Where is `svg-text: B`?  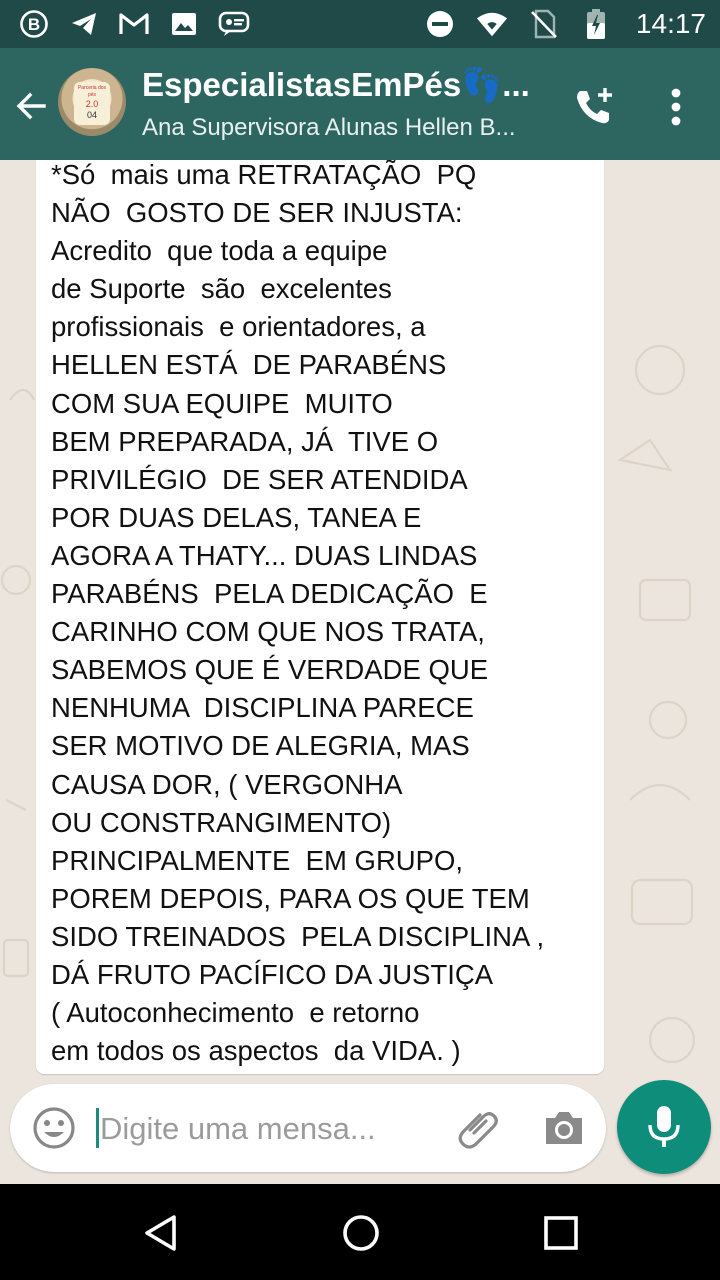
svg-text: B is located at coordinates (34, 24).